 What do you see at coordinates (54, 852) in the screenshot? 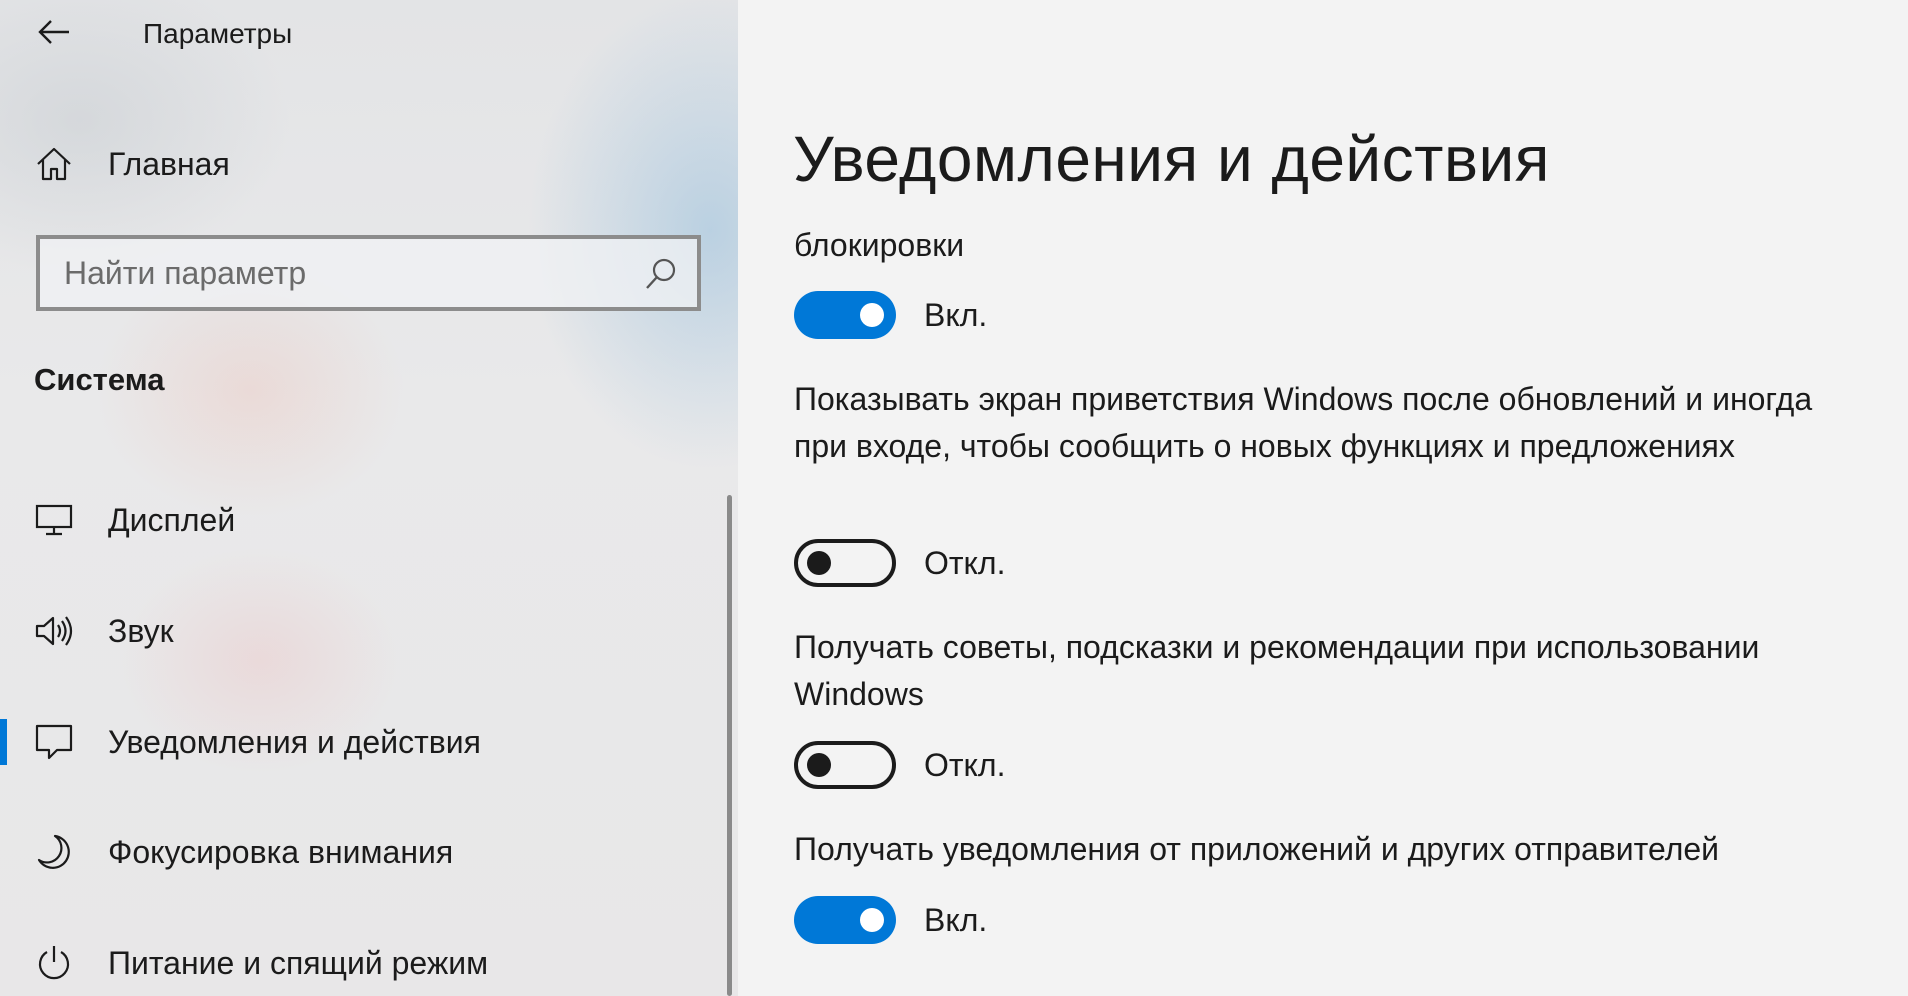
I see `moon-icon` at bounding box center [54, 852].